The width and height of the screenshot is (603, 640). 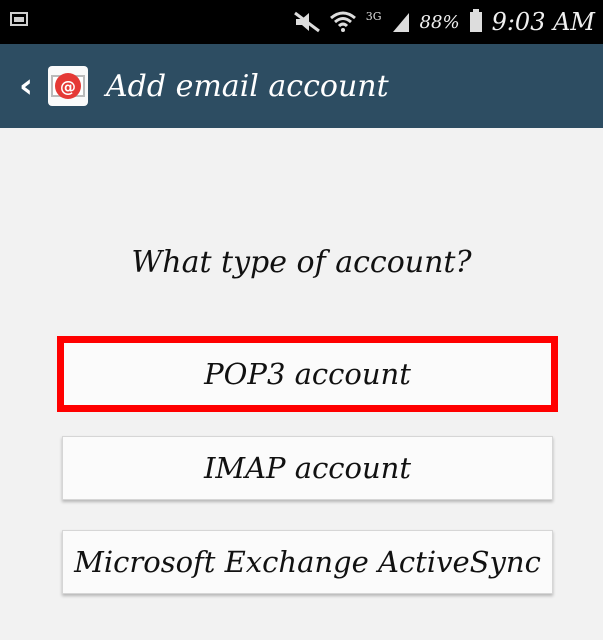 I want to click on account-type-prompt: What type of account?, so click(x=301, y=262).